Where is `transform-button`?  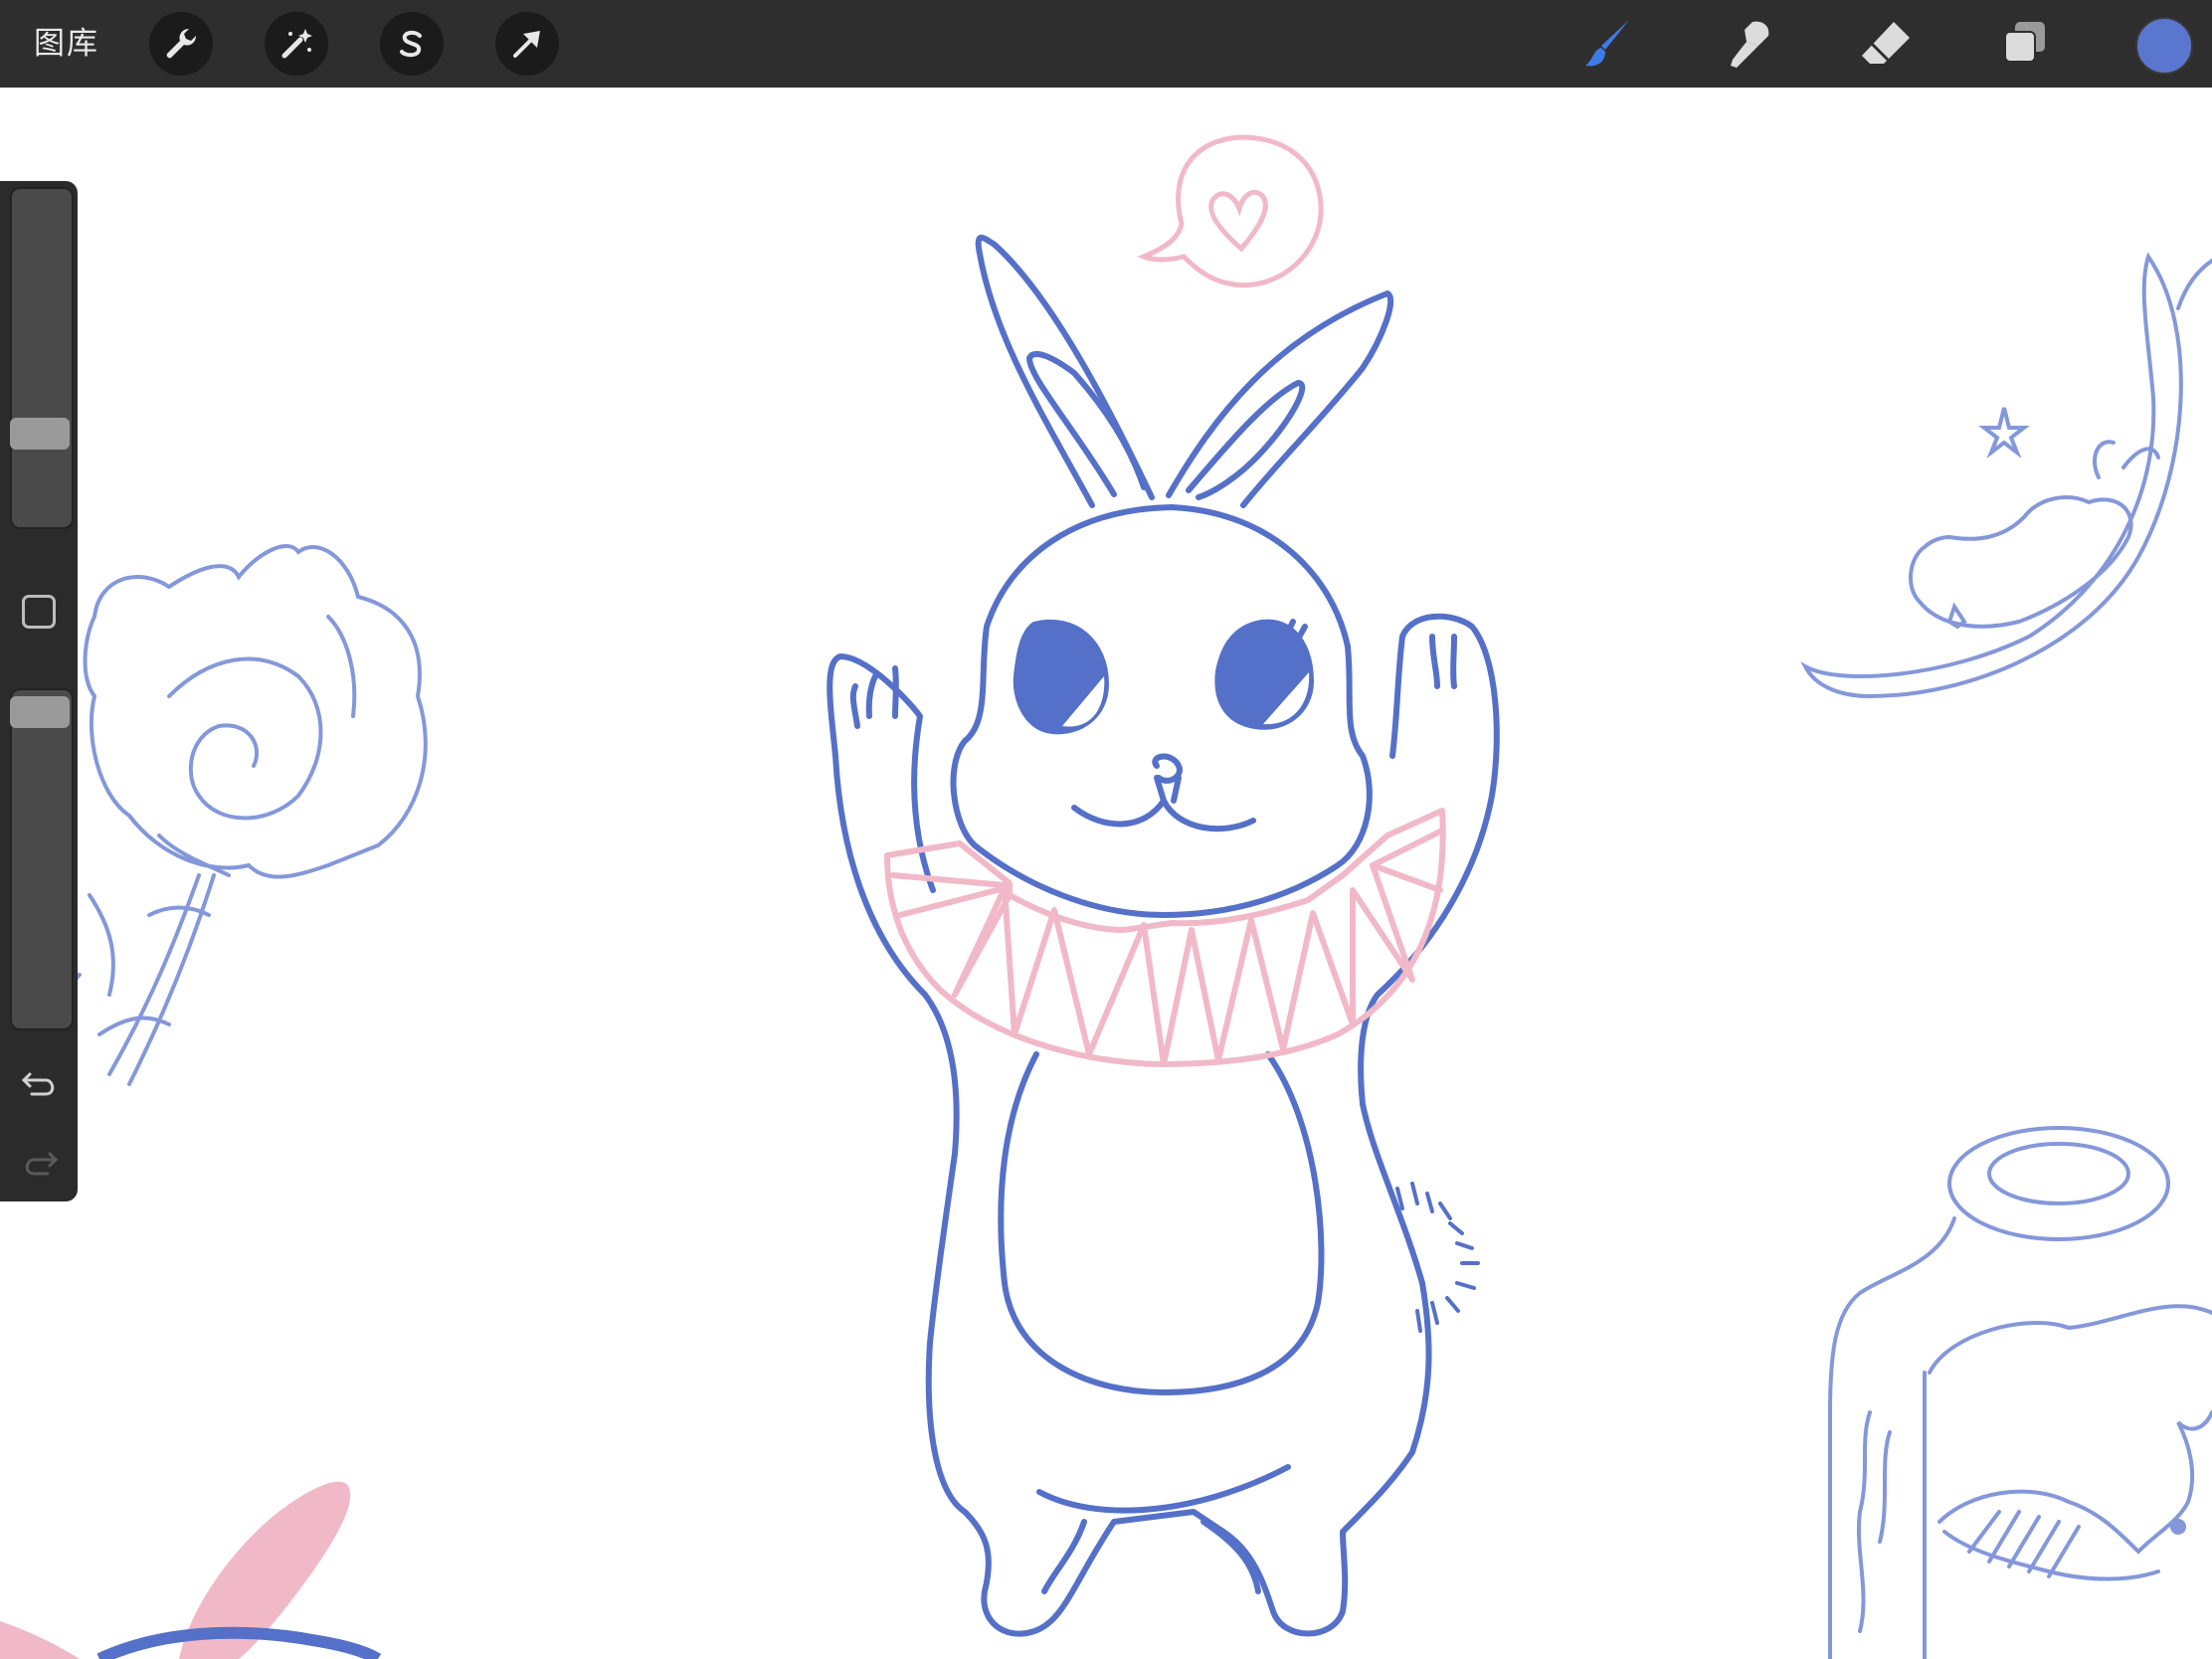 transform-button is located at coordinates (527, 44).